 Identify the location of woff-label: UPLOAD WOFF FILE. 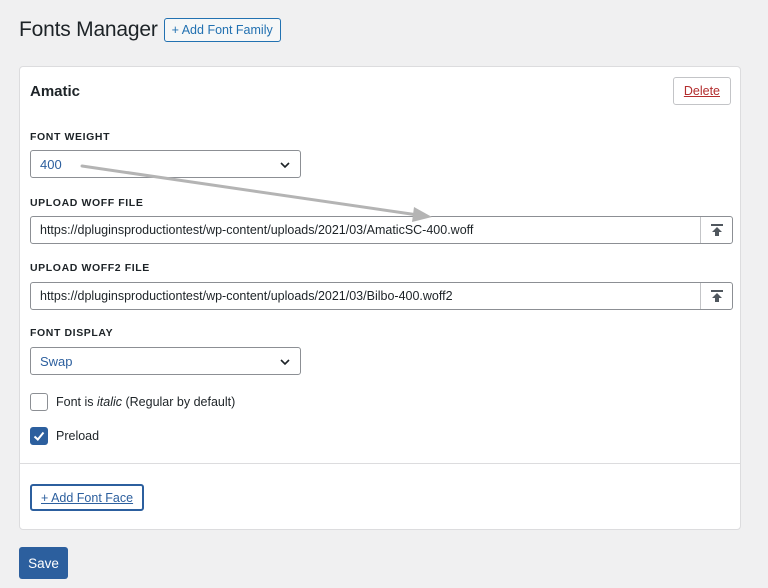
(87, 203).